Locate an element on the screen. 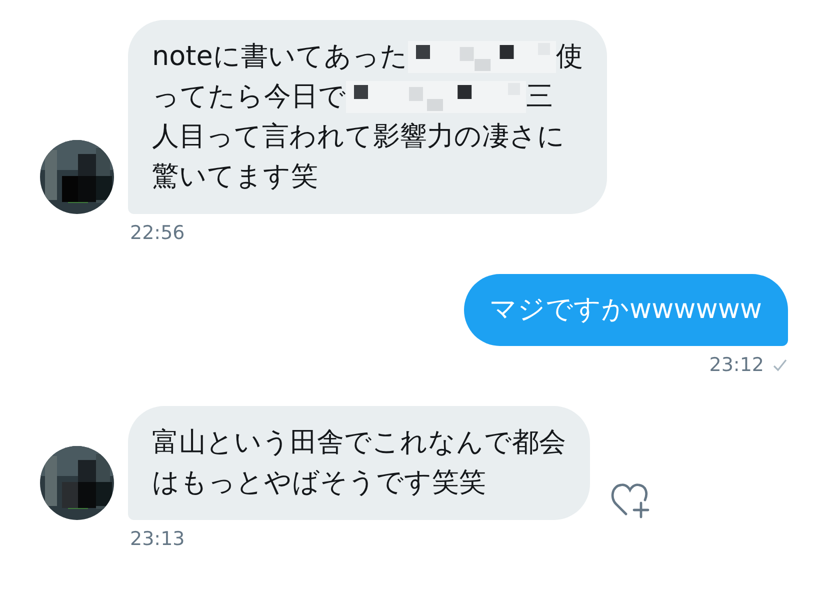 Image resolution: width=828 pixels, height=605 pixels. message-time: 23:13 is located at coordinates (157, 539).